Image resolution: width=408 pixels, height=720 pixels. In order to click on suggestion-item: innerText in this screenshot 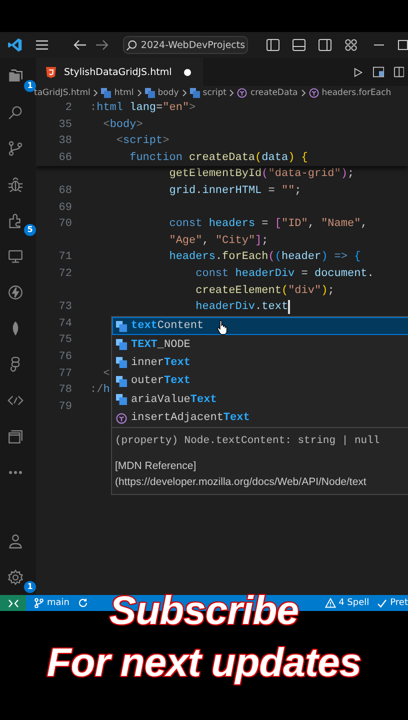, I will do `click(260, 363)`.